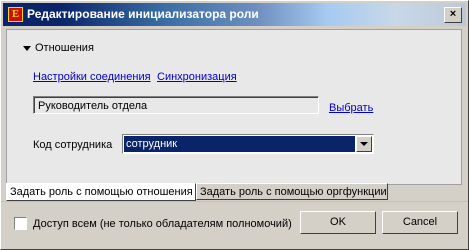 This screenshot has width=469, height=250. What do you see at coordinates (234, 201) in the screenshot?
I see `divider` at bounding box center [234, 201].